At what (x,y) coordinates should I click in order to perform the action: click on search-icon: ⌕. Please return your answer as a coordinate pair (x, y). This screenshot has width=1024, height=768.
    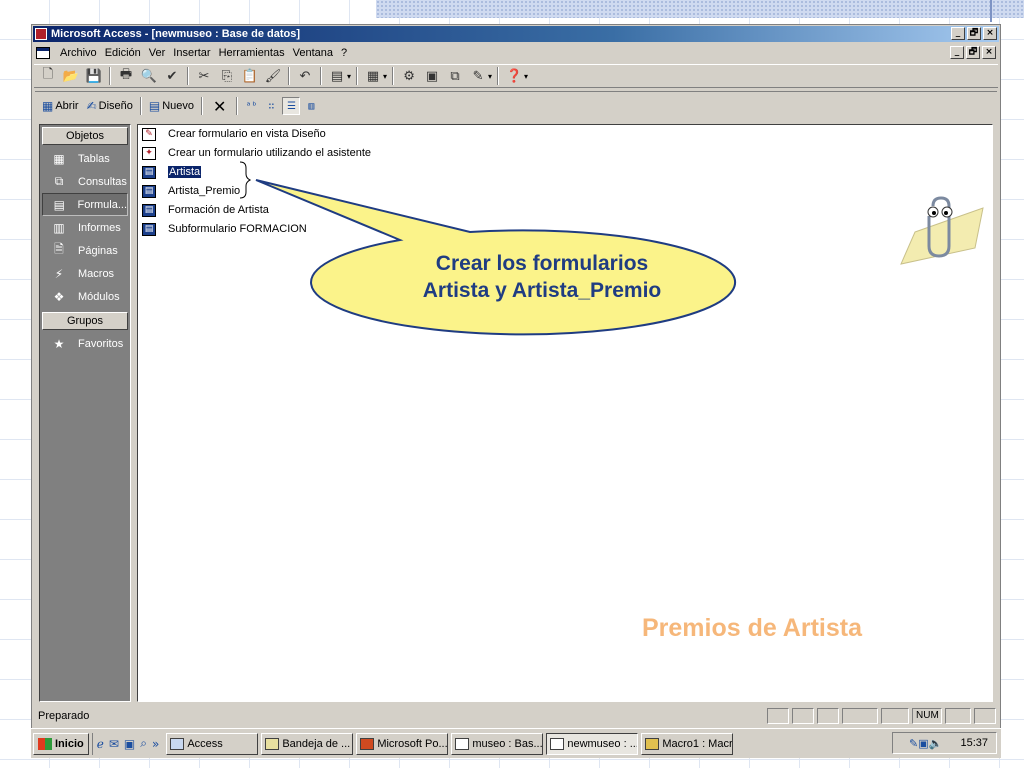
    Looking at the image, I should click on (143, 743).